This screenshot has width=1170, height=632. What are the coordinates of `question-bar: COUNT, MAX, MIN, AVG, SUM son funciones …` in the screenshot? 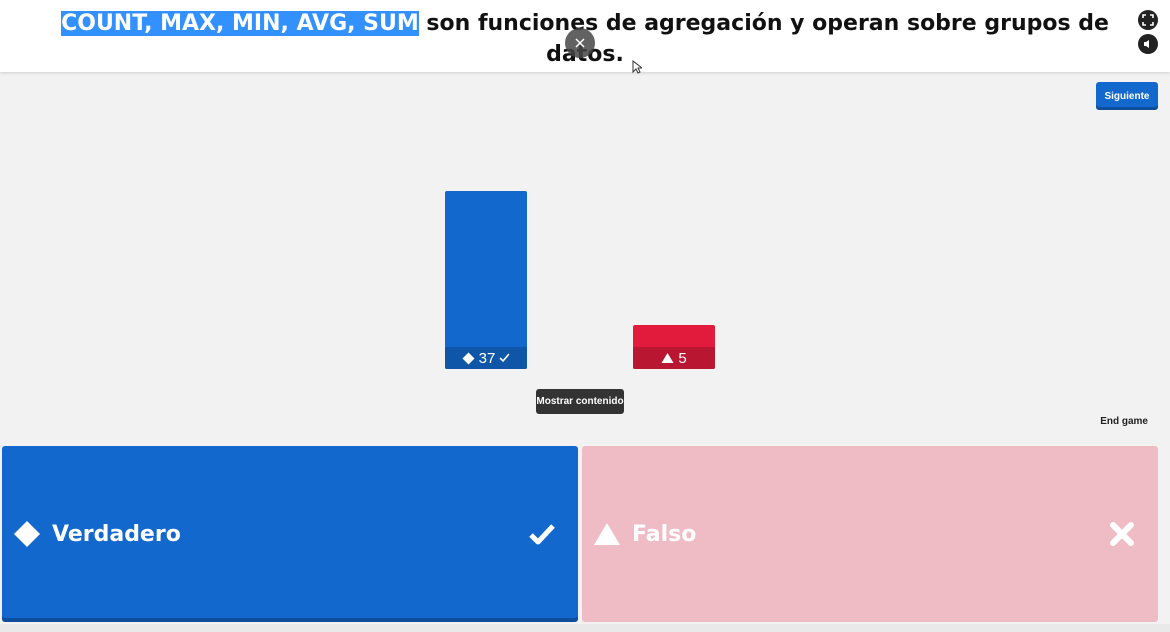 It's located at (585, 37).